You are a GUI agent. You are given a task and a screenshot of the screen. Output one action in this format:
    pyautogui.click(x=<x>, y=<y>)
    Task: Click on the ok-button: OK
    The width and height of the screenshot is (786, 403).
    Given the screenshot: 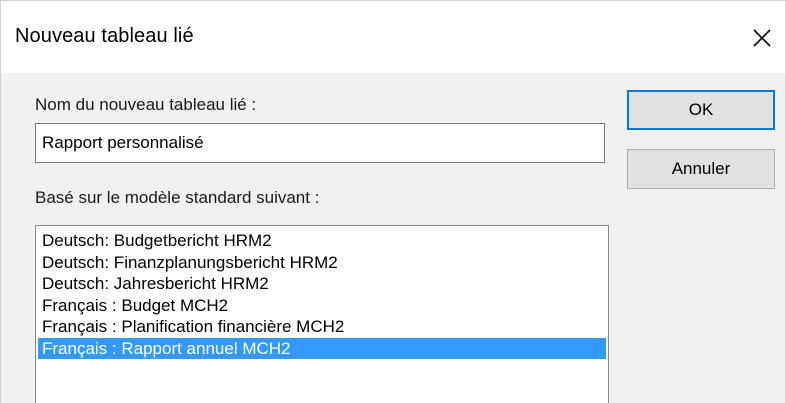 What is the action you would take?
    pyautogui.click(x=701, y=110)
    